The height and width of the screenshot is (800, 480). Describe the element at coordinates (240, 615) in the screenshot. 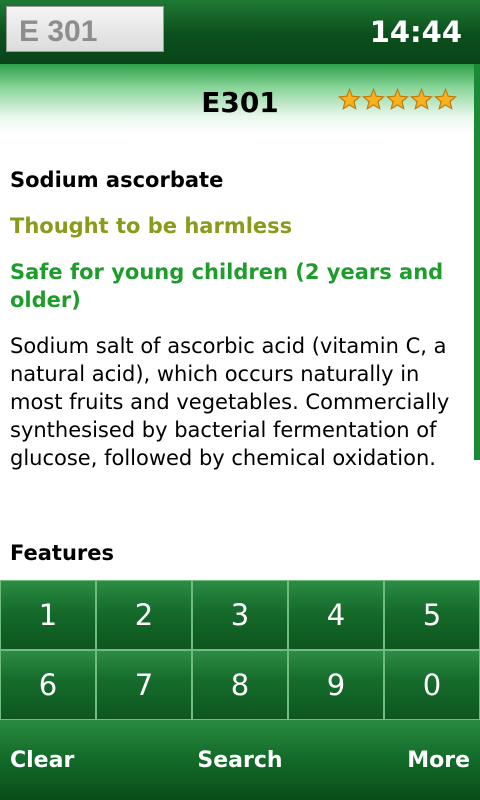

I see `key-3: 3` at that location.